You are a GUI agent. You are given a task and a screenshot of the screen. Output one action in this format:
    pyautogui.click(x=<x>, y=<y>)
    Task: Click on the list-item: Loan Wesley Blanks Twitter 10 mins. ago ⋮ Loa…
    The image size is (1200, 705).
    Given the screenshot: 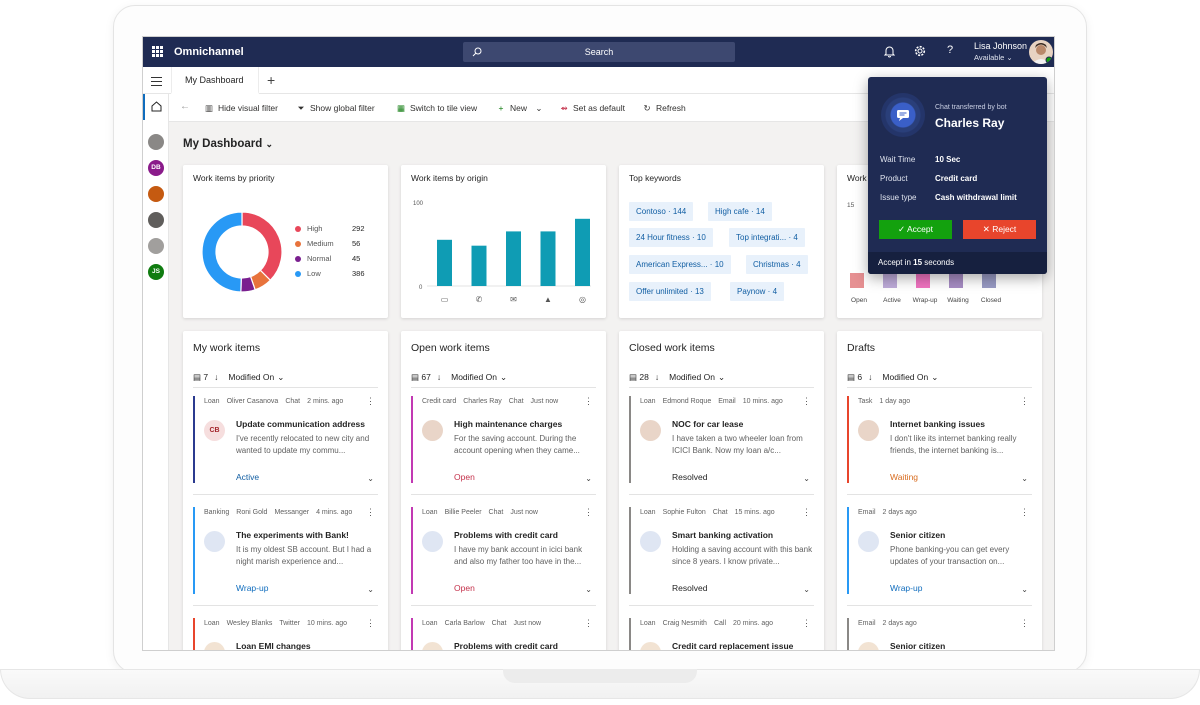 What is the action you would take?
    pyautogui.click(x=285, y=634)
    